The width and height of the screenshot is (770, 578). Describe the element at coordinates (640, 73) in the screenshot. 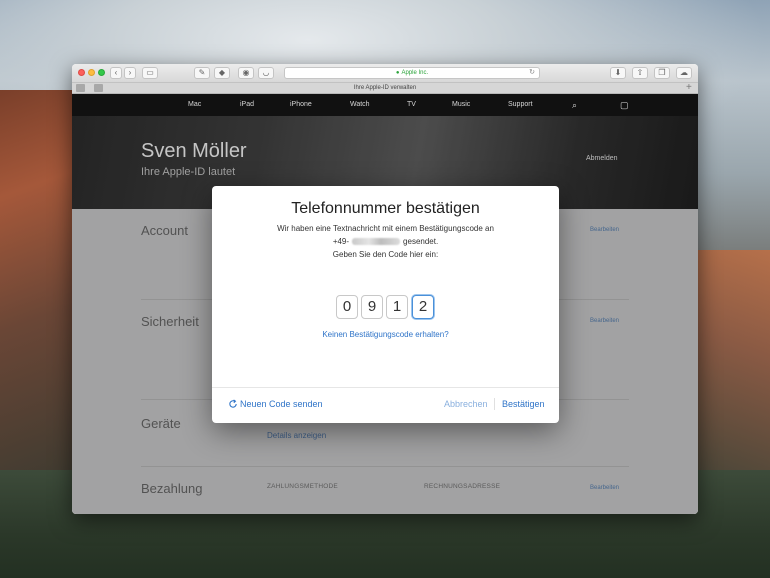

I see `share-icon: ⇧` at that location.